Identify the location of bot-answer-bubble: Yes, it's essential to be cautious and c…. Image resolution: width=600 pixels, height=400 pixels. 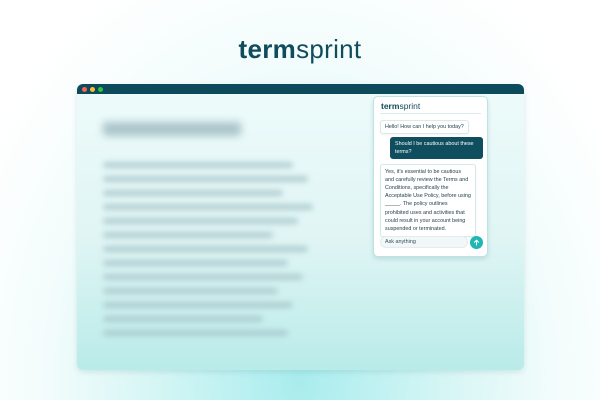
(428, 200).